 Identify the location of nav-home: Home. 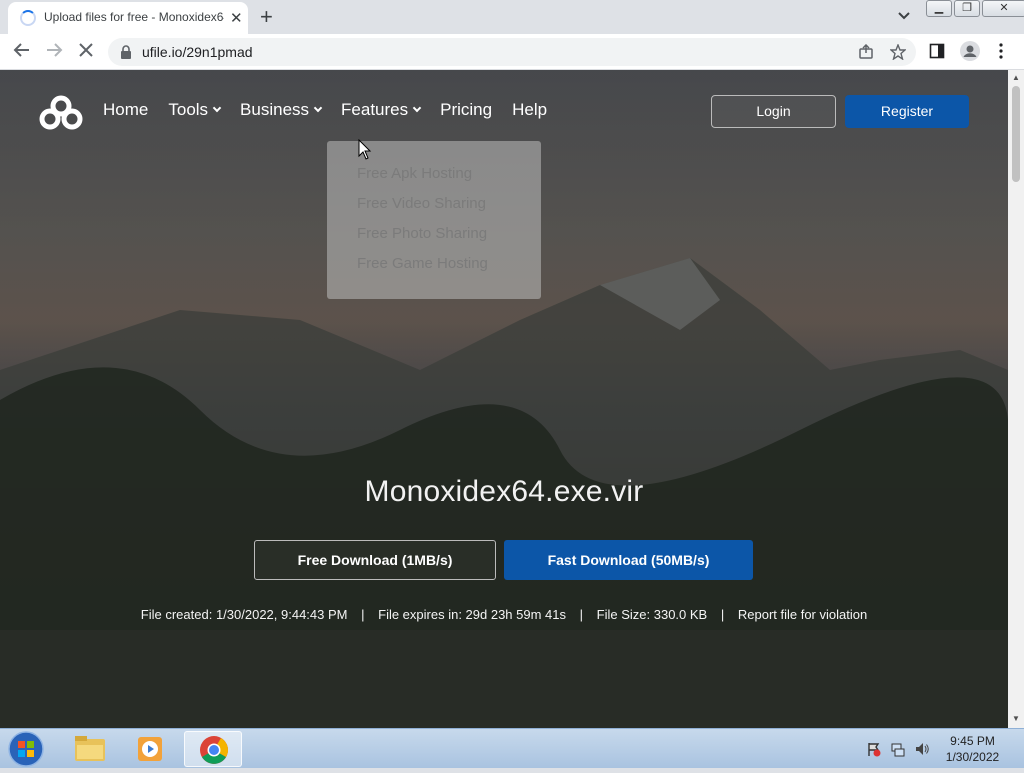
(125, 110).